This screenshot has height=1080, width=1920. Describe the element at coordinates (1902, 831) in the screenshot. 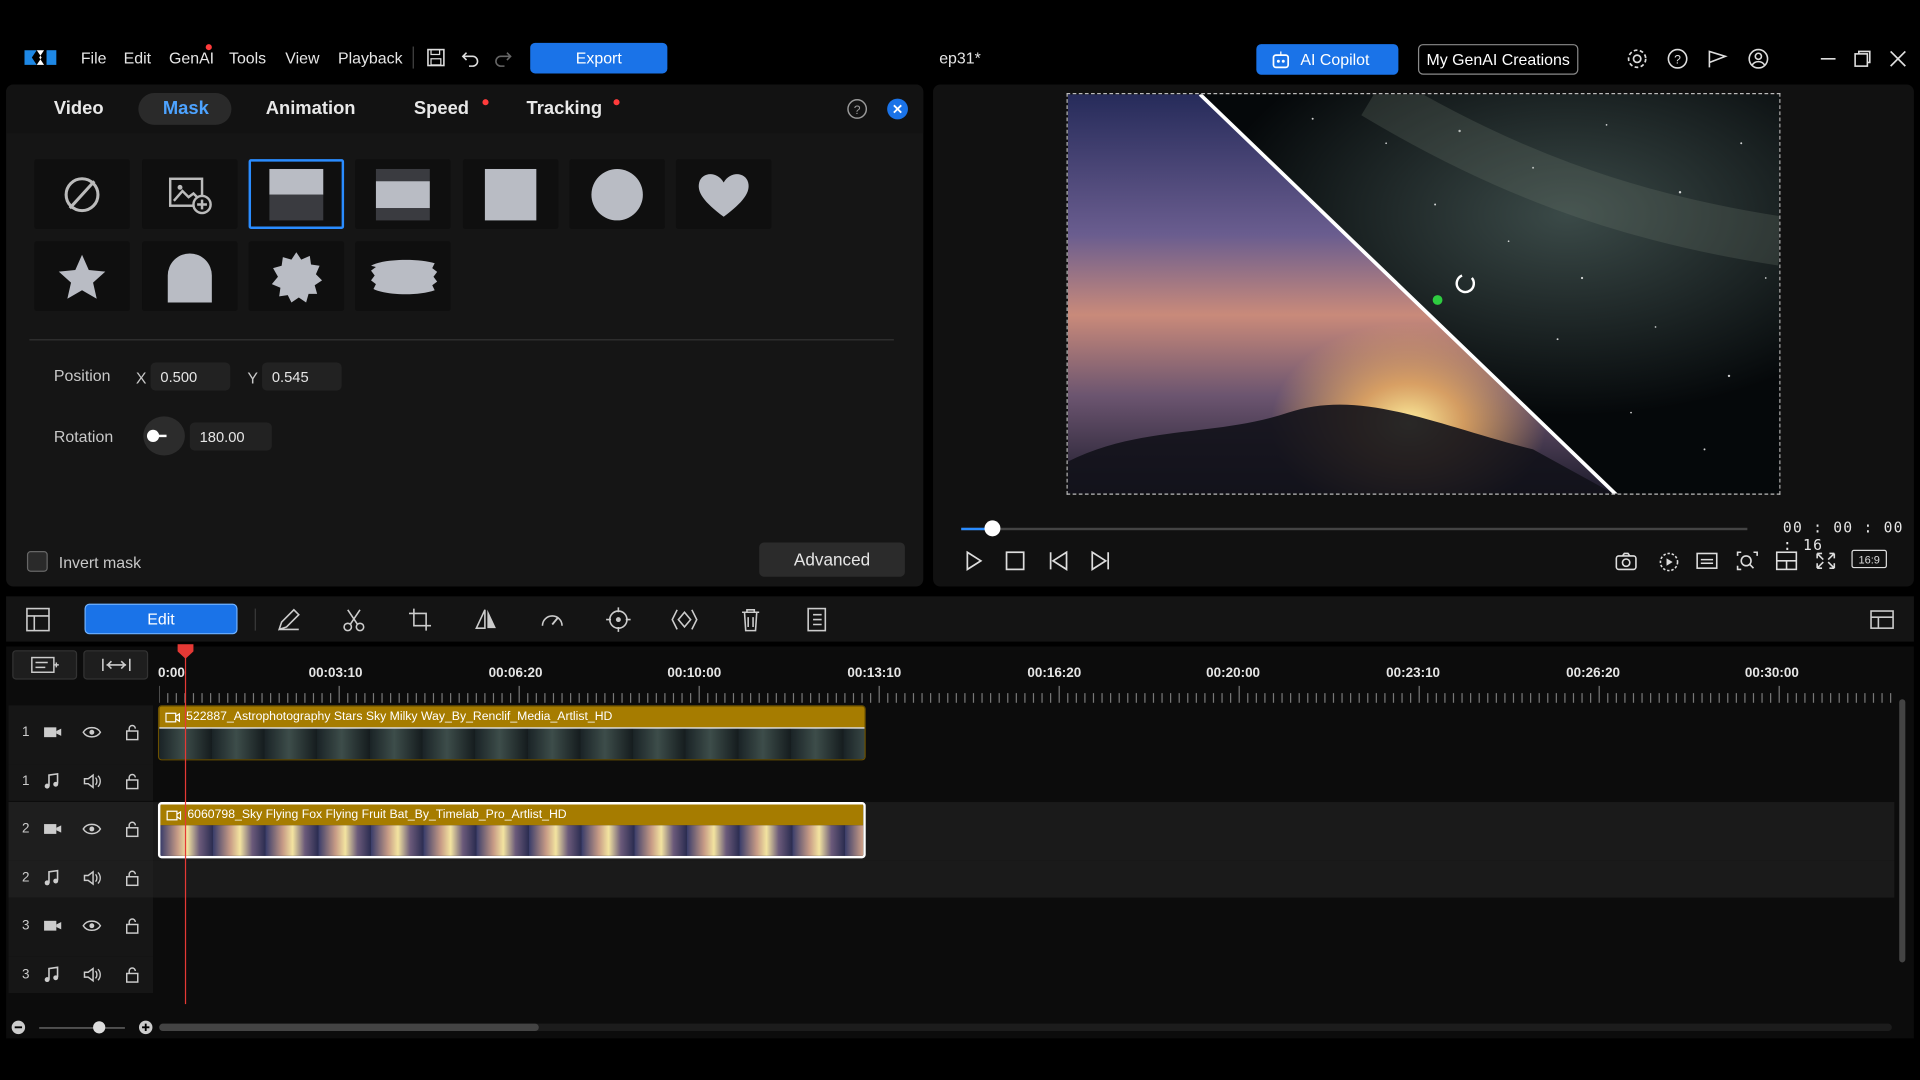

I see `timeline-vertical-scrollbar` at that location.